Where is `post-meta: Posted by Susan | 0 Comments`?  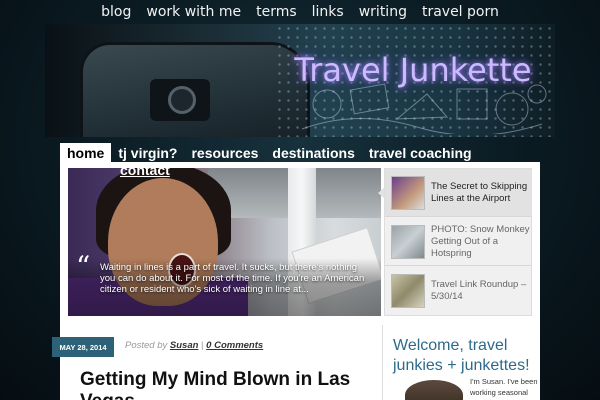 post-meta: Posted by Susan | 0 Comments is located at coordinates (194, 345).